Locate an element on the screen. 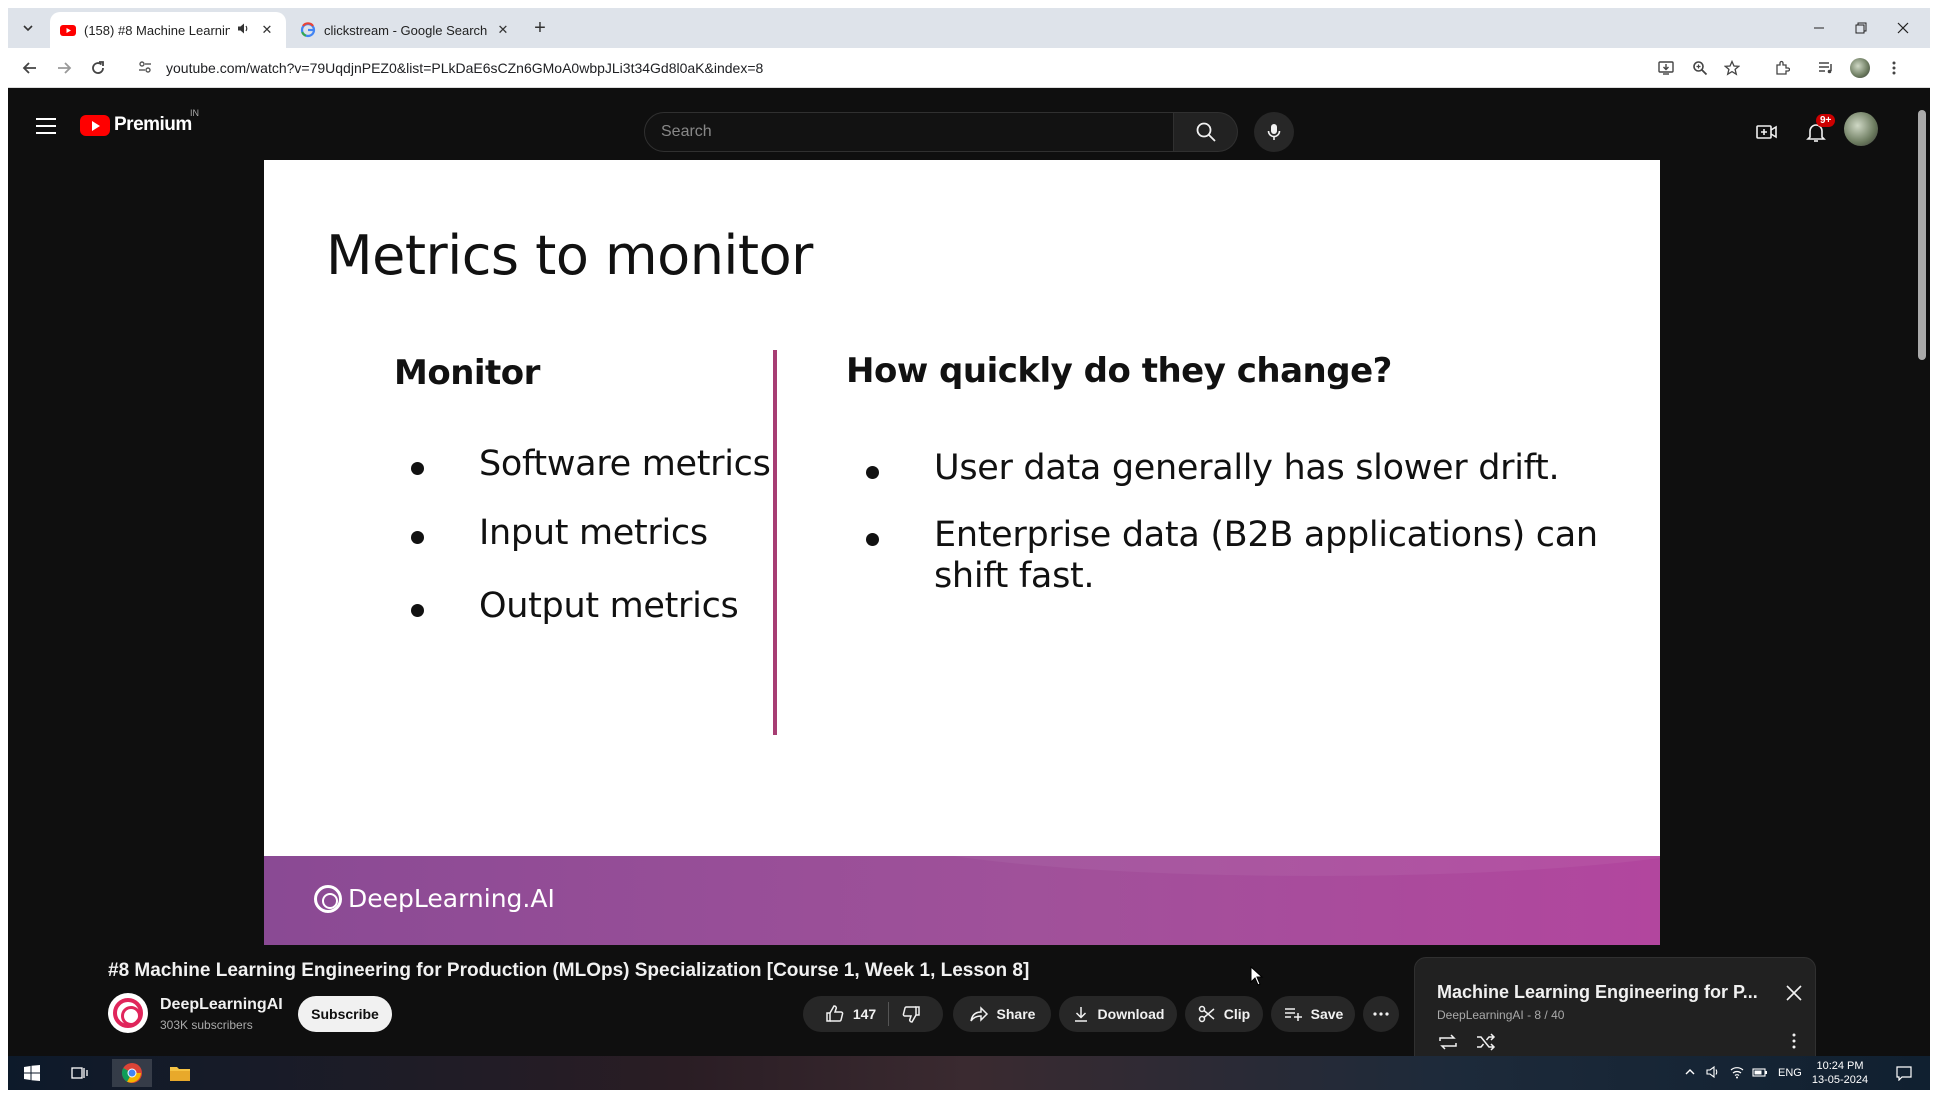 The width and height of the screenshot is (1937, 1097). taskbar-chrome is located at coordinates (132, 1073).